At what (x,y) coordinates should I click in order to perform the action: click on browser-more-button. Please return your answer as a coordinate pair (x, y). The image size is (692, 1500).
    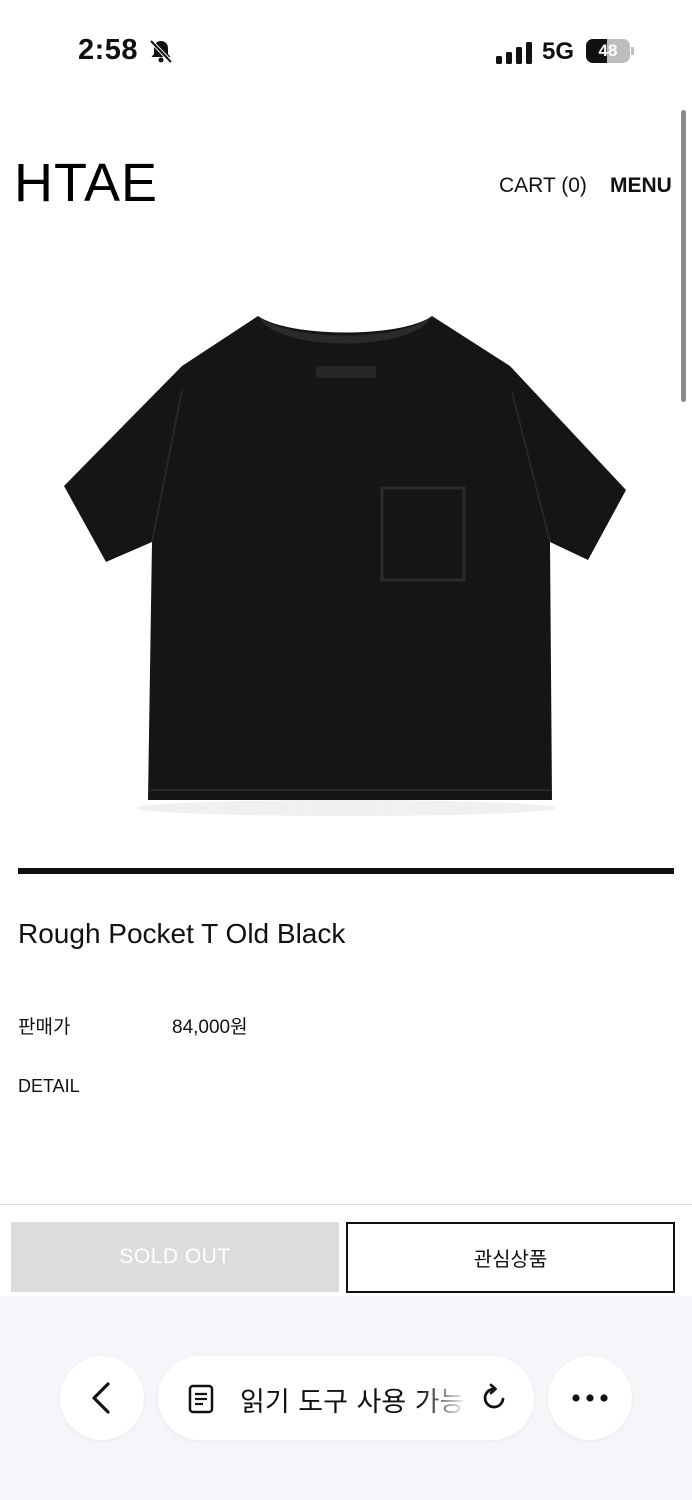
    Looking at the image, I should click on (590, 1398).